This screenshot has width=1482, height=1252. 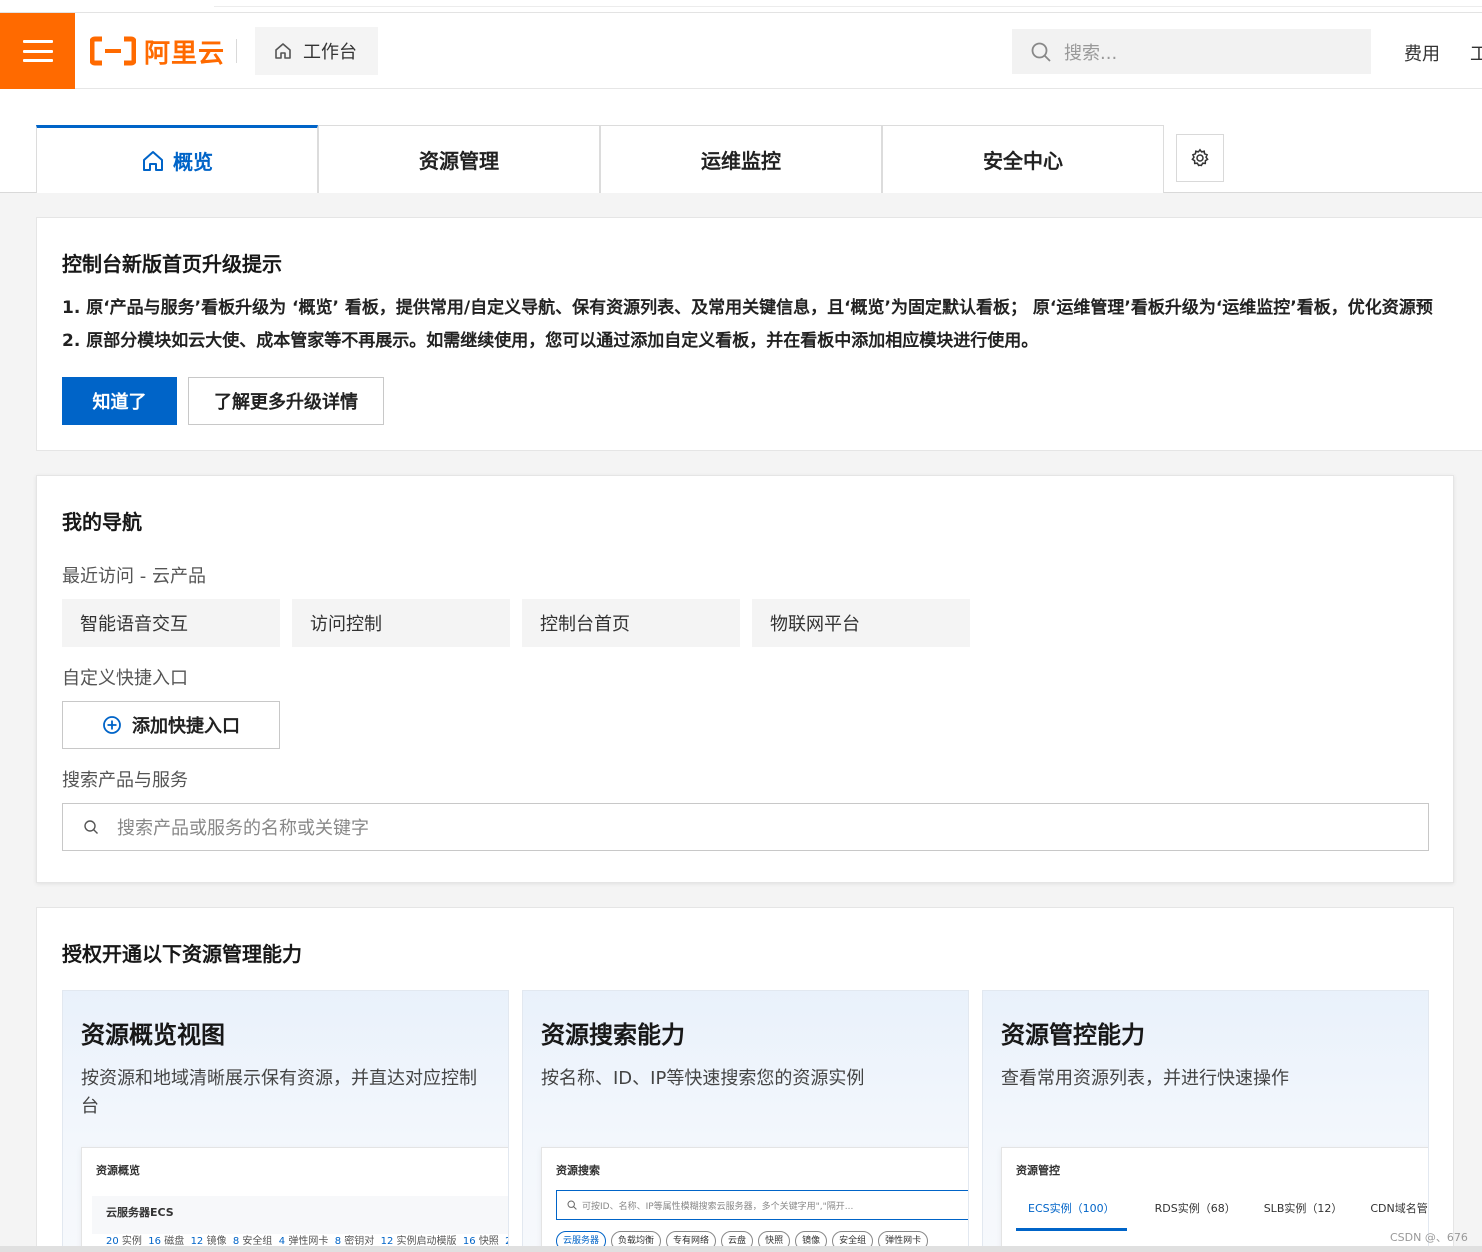 I want to click on browser-top-strip, so click(x=741, y=6).